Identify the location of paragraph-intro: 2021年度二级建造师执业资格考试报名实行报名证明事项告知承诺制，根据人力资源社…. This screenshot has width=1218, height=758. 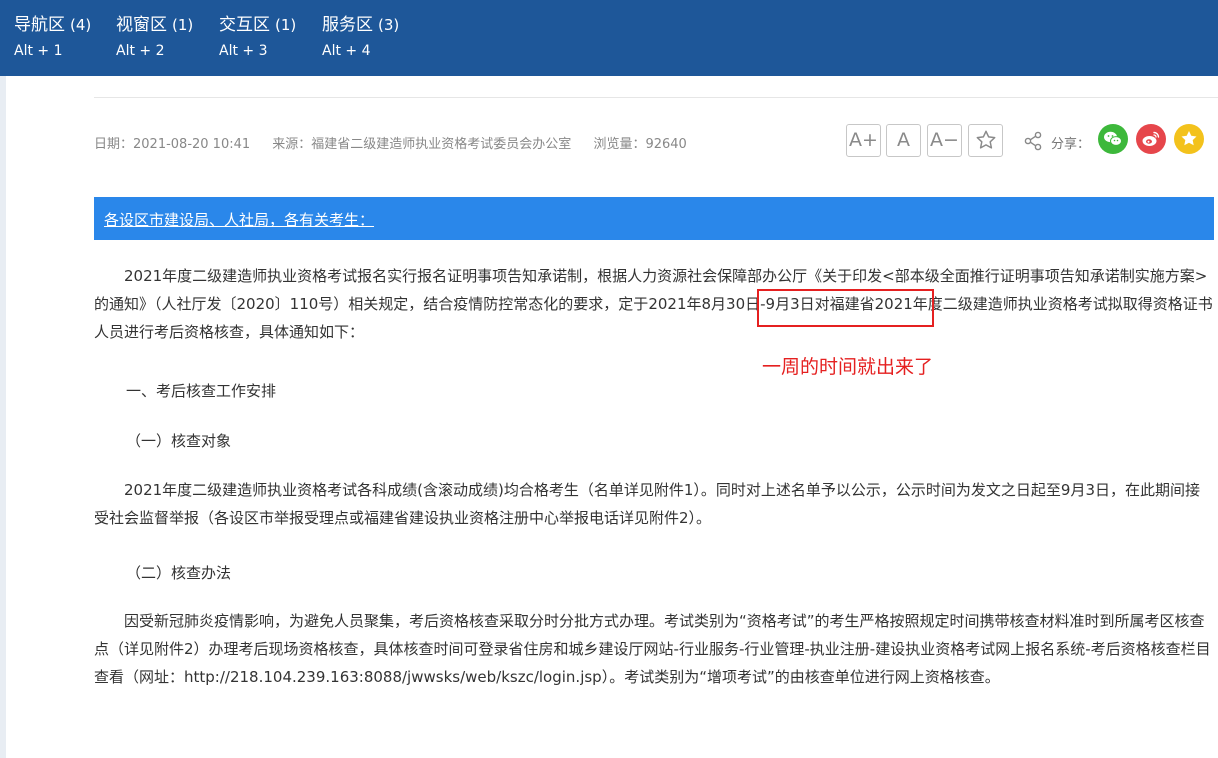
(654, 304).